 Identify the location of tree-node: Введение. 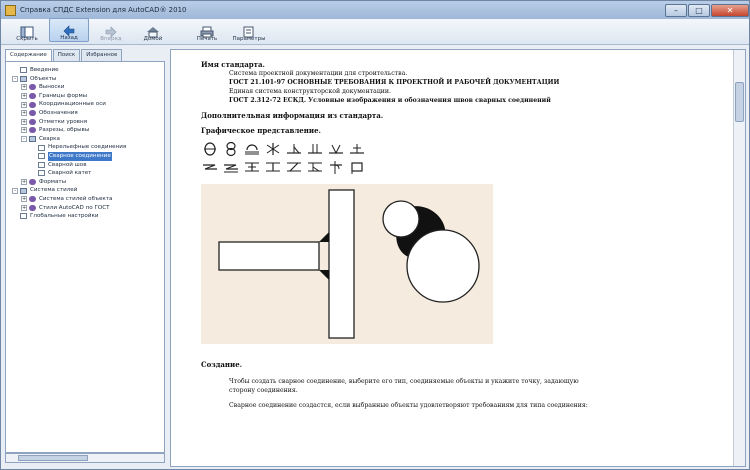
(85, 70).